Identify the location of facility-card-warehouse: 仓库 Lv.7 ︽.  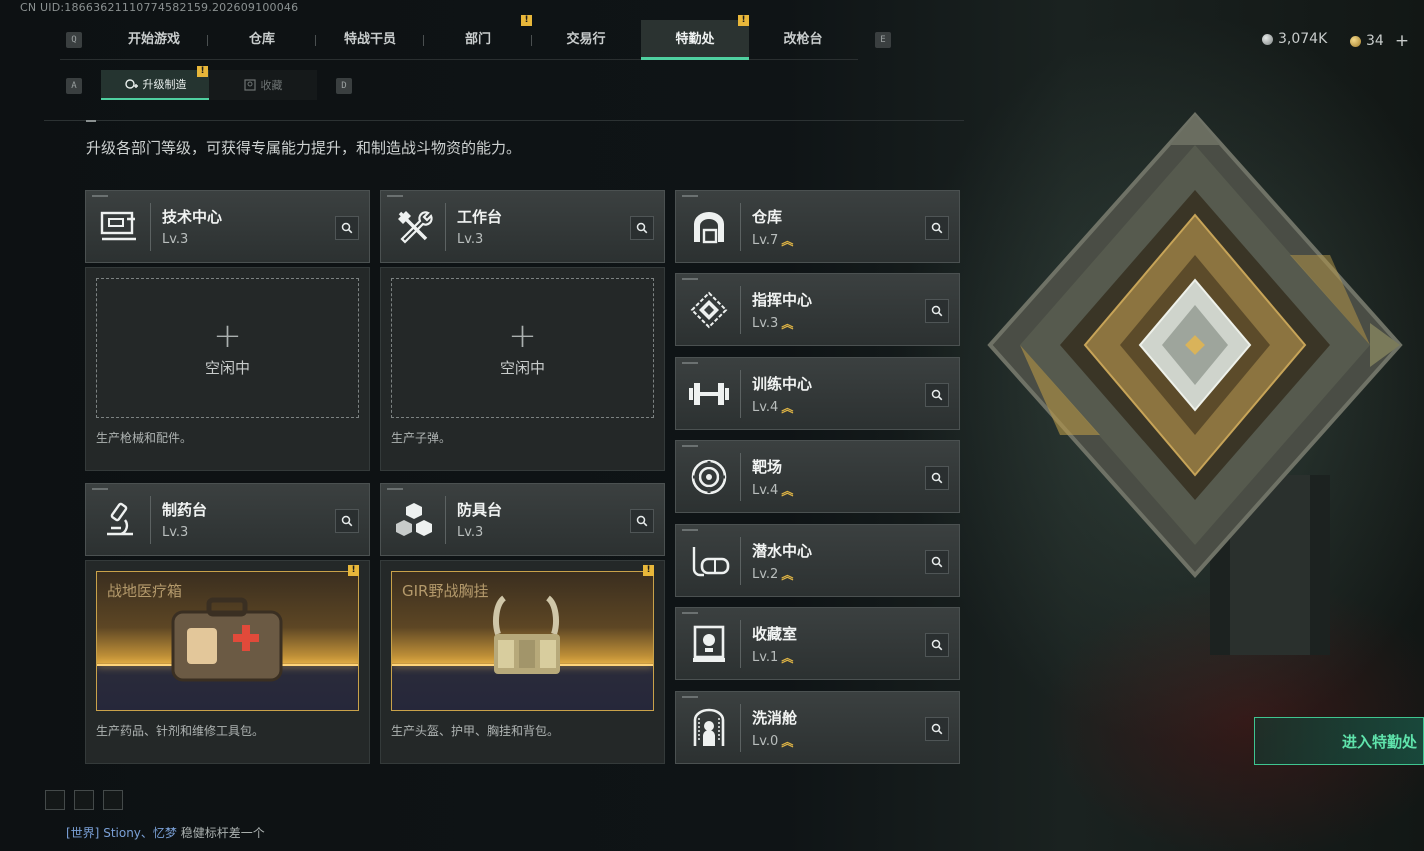
(817, 226).